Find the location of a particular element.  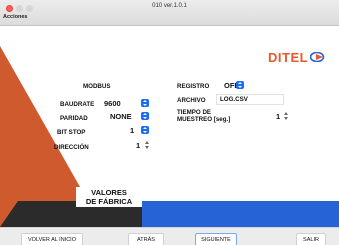

paridad-value: NONE is located at coordinates (121, 116).